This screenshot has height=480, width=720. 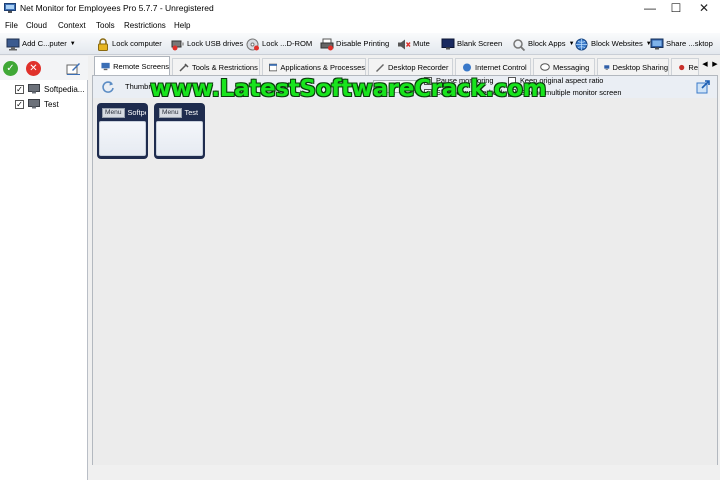 What do you see at coordinates (207, 44) in the screenshot?
I see `lock-usb-button: Lock USB drives` at bounding box center [207, 44].